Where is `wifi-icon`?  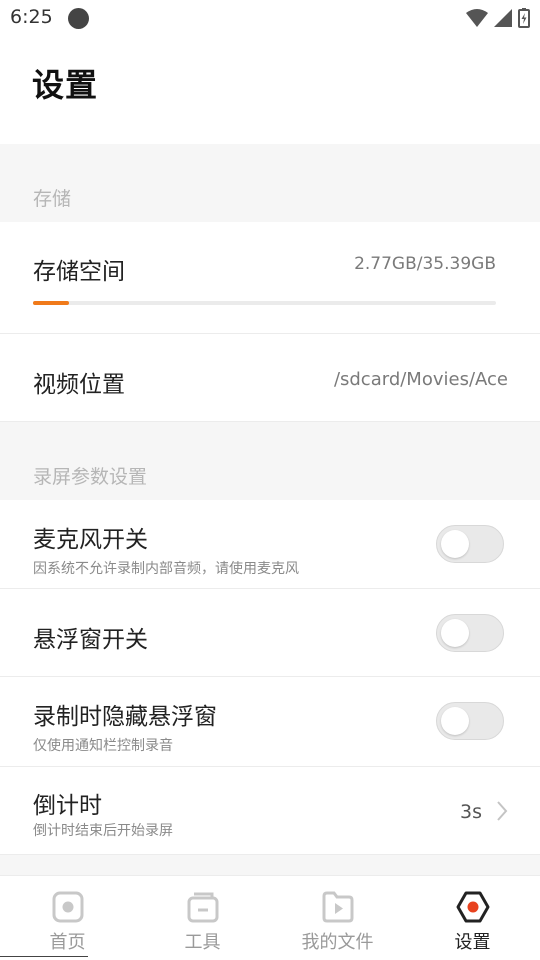
wifi-icon is located at coordinates (477, 18).